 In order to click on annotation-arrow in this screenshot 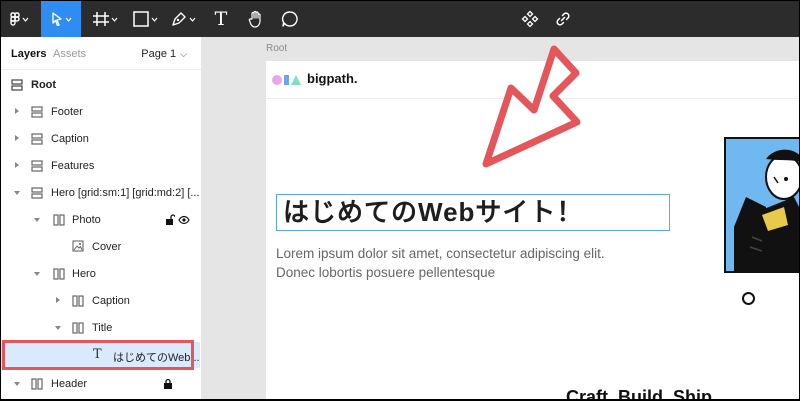, I will do `click(531, 106)`.